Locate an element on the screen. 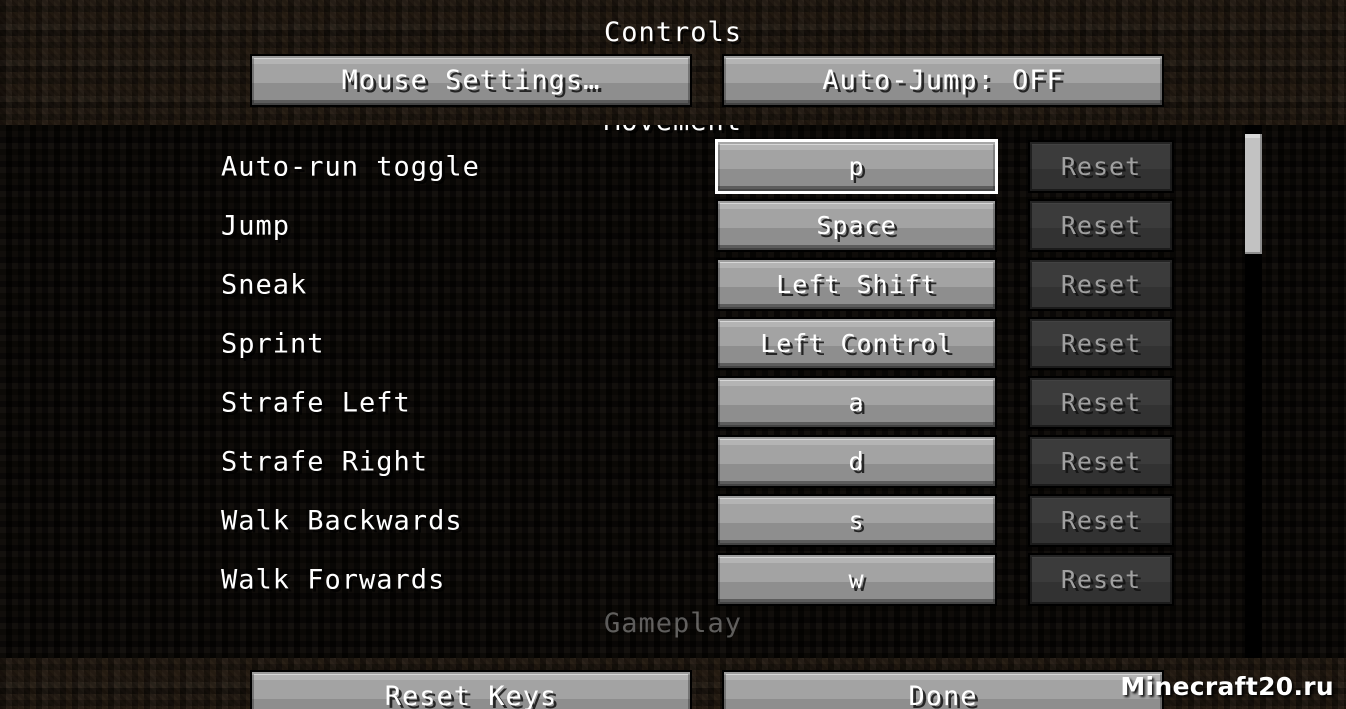 The image size is (1346, 709). page-title: Controls is located at coordinates (673, 32).